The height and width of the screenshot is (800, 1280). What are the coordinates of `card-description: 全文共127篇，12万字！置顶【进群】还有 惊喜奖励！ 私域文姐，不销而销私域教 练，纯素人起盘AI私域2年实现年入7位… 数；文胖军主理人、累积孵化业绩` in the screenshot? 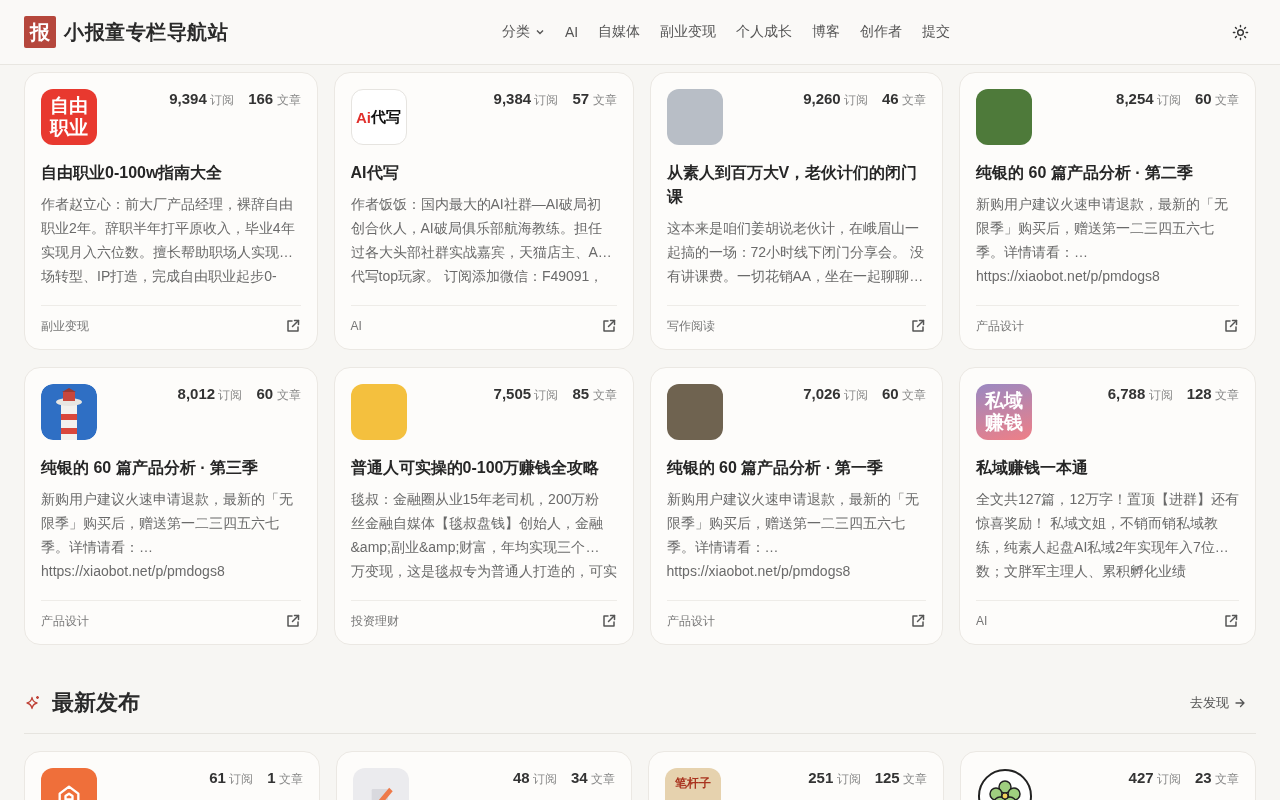 It's located at (1107, 535).